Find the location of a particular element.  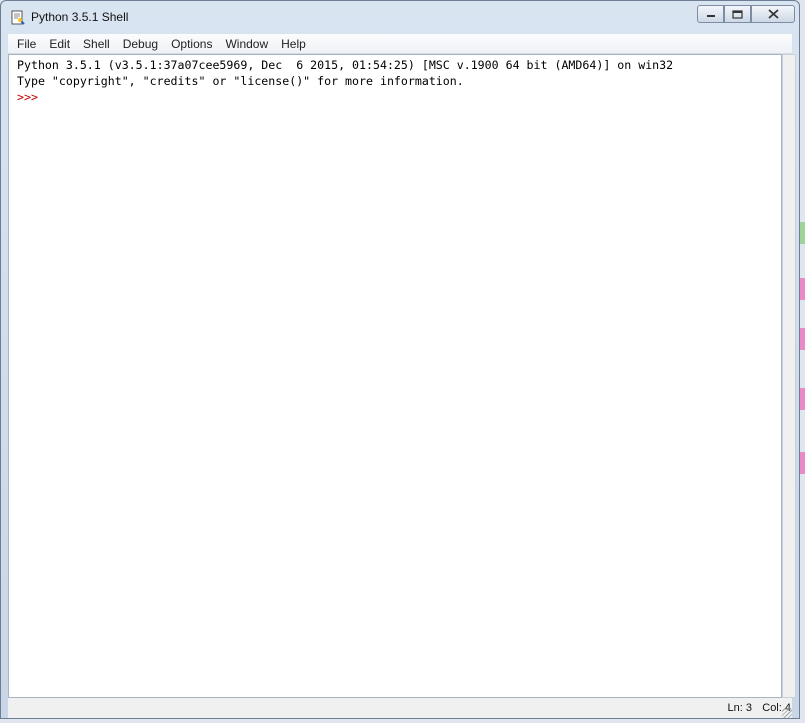

vertical-scrollbar is located at coordinates (789, 376).